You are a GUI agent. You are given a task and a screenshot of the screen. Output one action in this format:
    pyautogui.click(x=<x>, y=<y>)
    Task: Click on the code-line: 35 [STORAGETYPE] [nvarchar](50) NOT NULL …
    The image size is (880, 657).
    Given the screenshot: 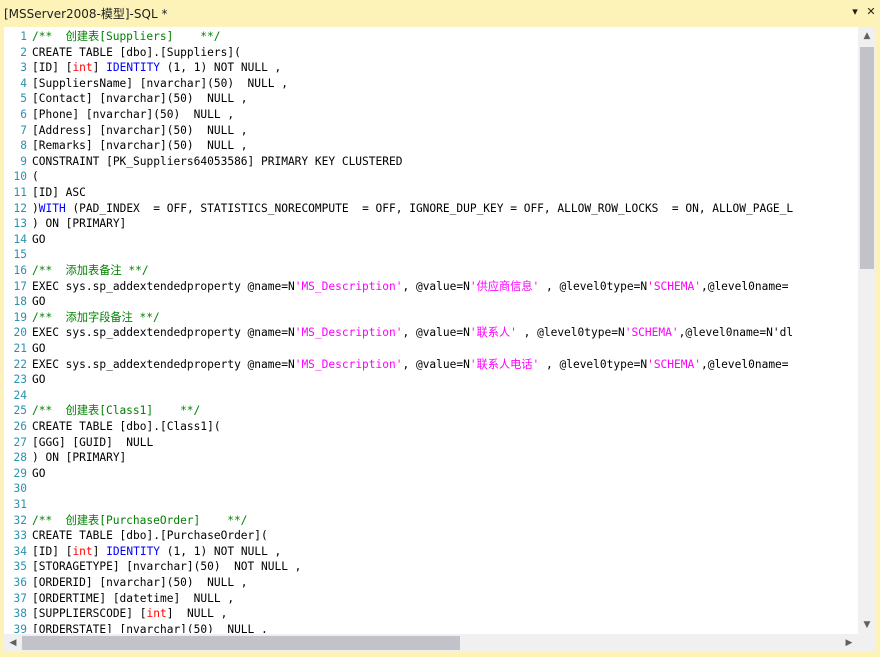 What is the action you would take?
    pyautogui.click(x=153, y=567)
    